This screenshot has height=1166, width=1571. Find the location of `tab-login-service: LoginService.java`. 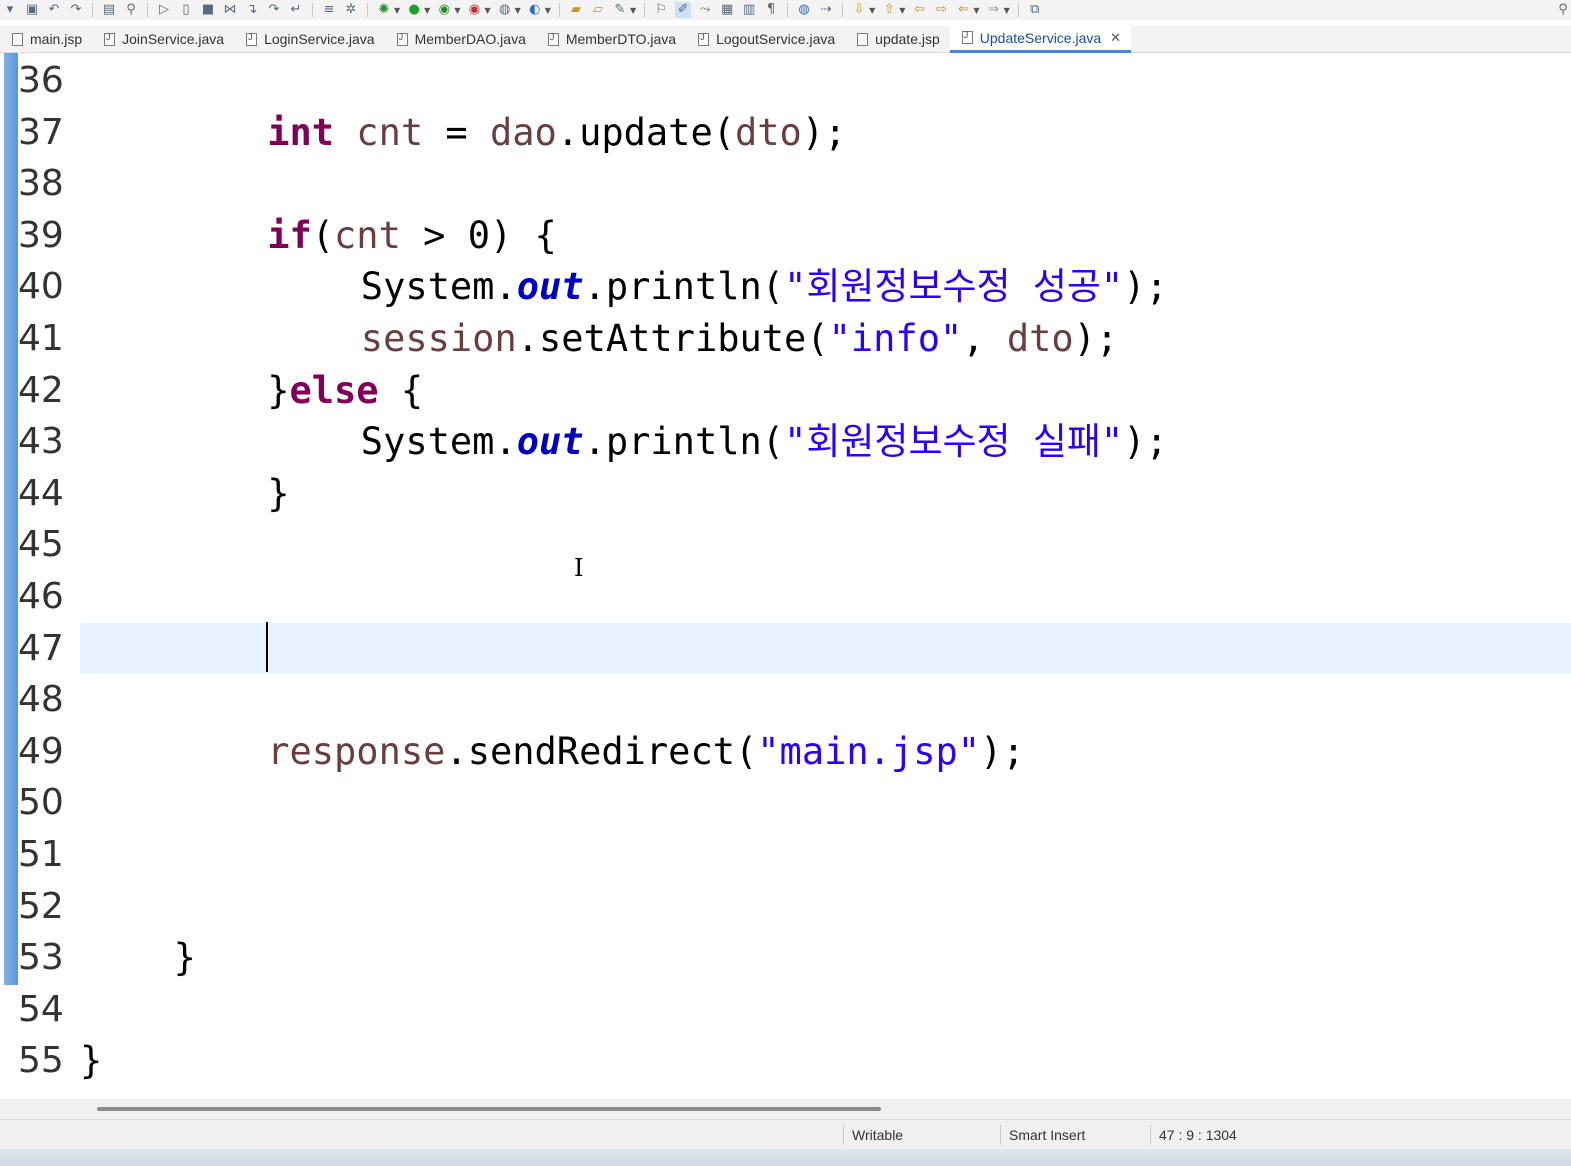

tab-login-service: LoginService.java is located at coordinates (309, 39).